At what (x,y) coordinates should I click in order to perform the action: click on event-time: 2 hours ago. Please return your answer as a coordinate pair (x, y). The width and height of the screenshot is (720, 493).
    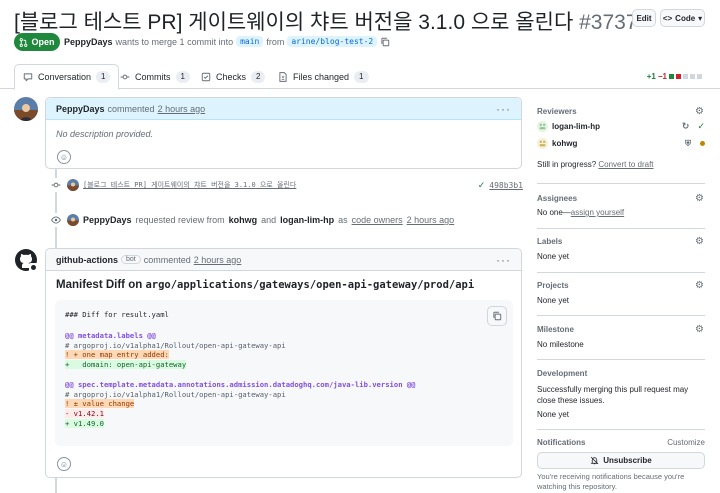
    Looking at the image, I should click on (431, 220).